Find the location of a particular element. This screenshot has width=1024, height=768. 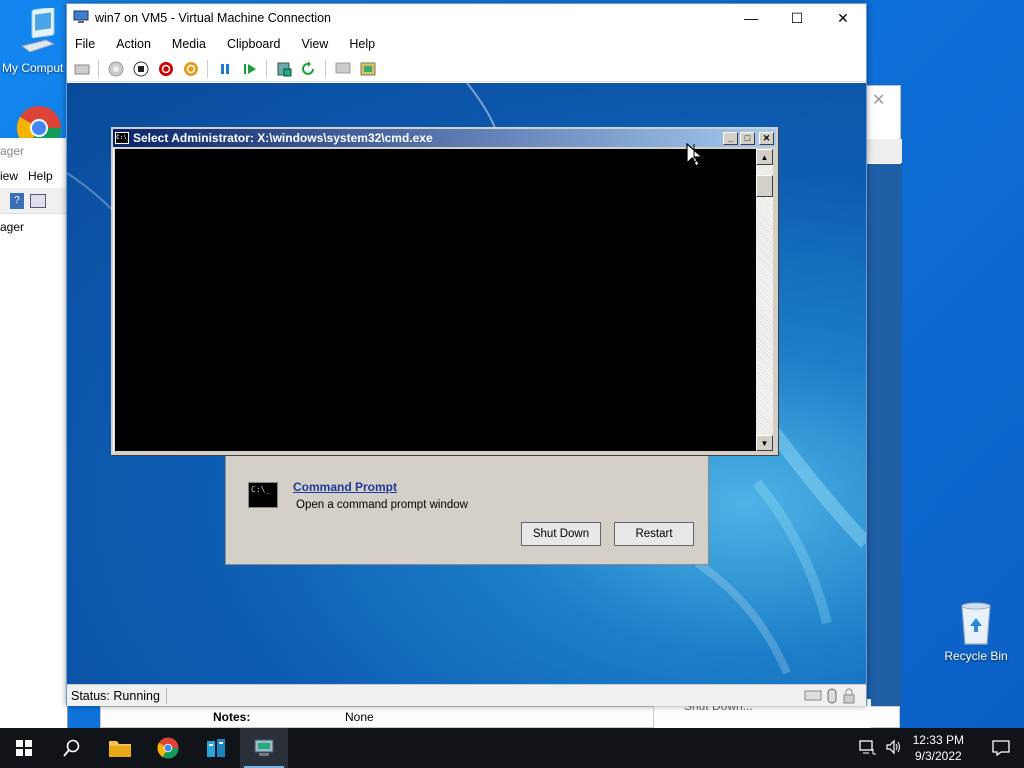

scroll-up-button: ▲ is located at coordinates (764, 157).